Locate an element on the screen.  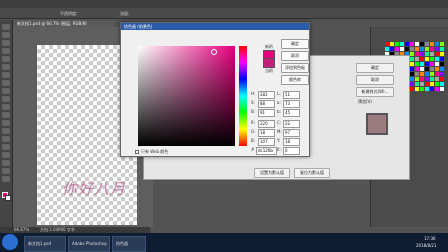
document-tab: 新文档1.psd @ 66.7% (图层, RGB/8) is located at coordinates (64, 23).